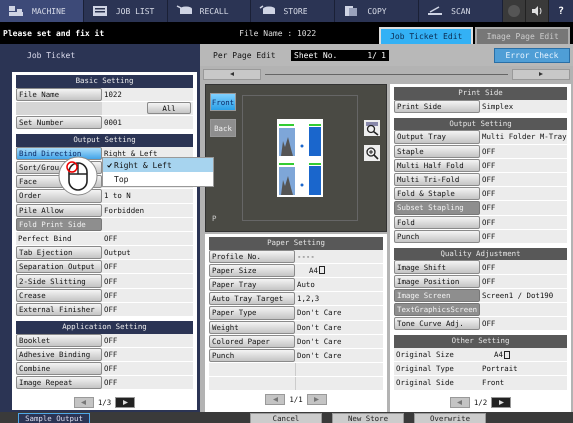  I want to click on sheet-number-field: Sheet No. 1/ 1, so click(340, 55).